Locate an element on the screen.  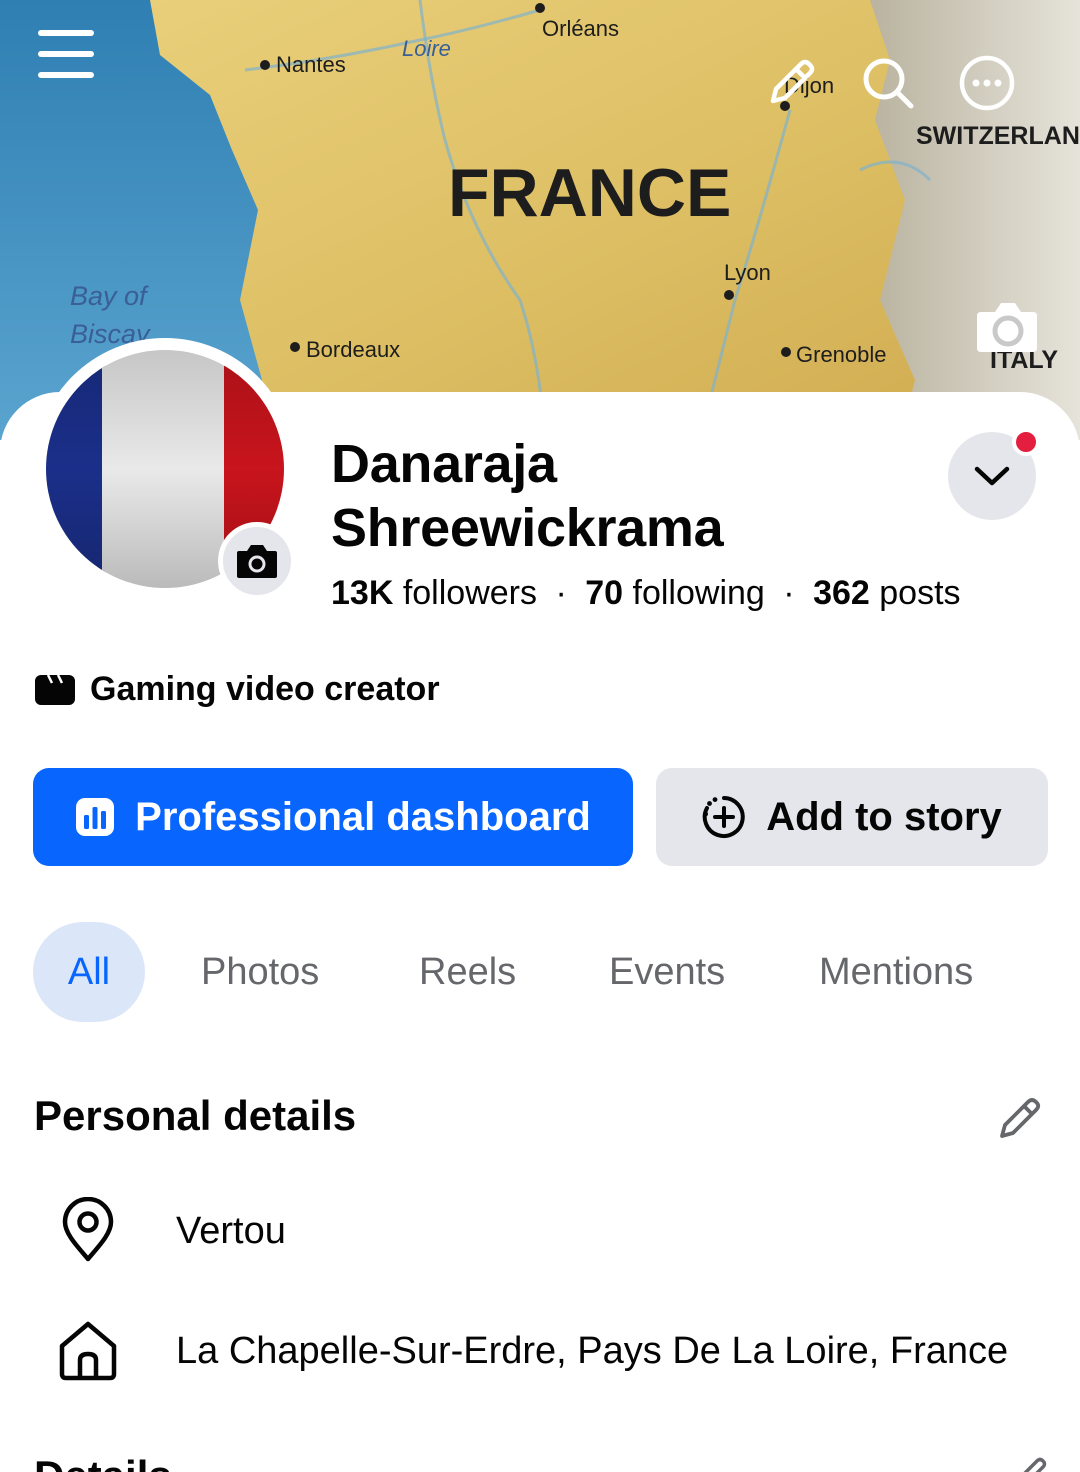
home-icon is located at coordinates (88, 1350).